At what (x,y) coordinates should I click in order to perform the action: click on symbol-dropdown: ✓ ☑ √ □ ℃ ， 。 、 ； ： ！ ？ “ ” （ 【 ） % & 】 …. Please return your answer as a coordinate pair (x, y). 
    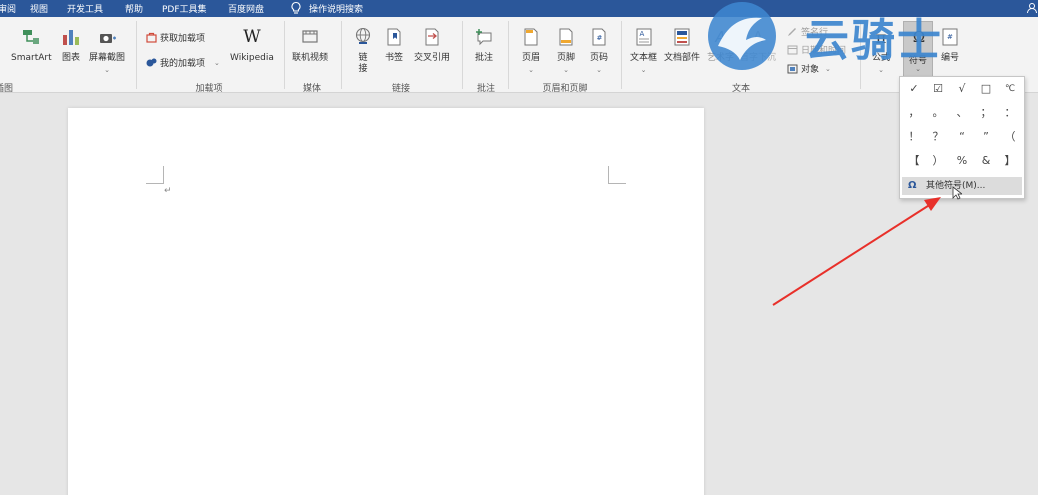
    Looking at the image, I should click on (962, 137).